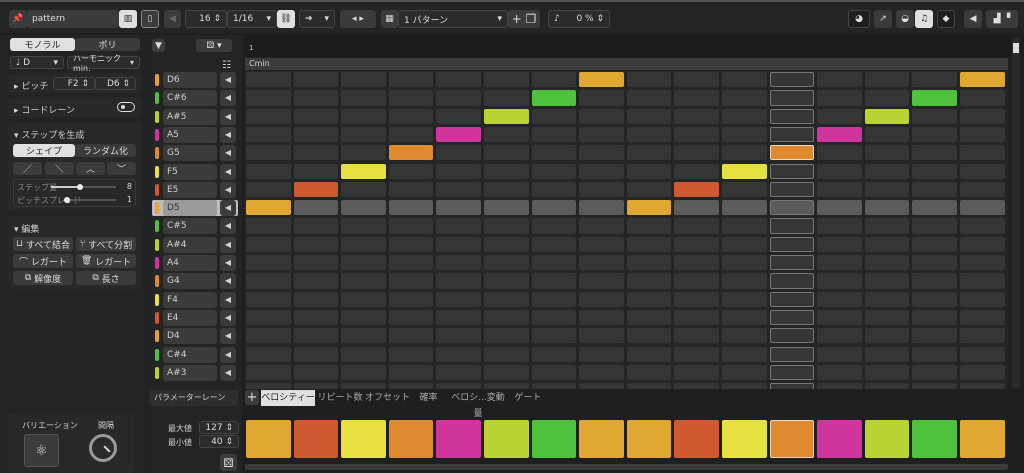 This screenshot has width=1024, height=473. Describe the element at coordinates (195, 80) in the screenshot. I see `note-row: D6 ◀` at that location.